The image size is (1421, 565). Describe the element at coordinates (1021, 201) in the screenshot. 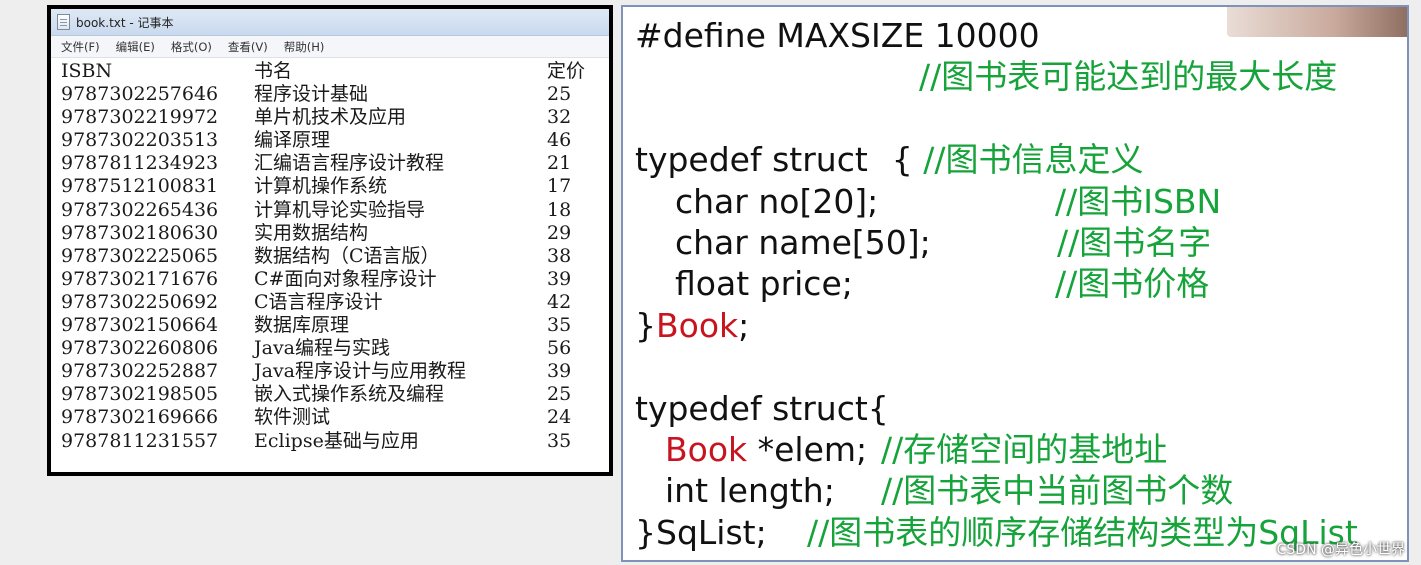

I see `field-no-line: char no[20]; //图书ISBN` at that location.